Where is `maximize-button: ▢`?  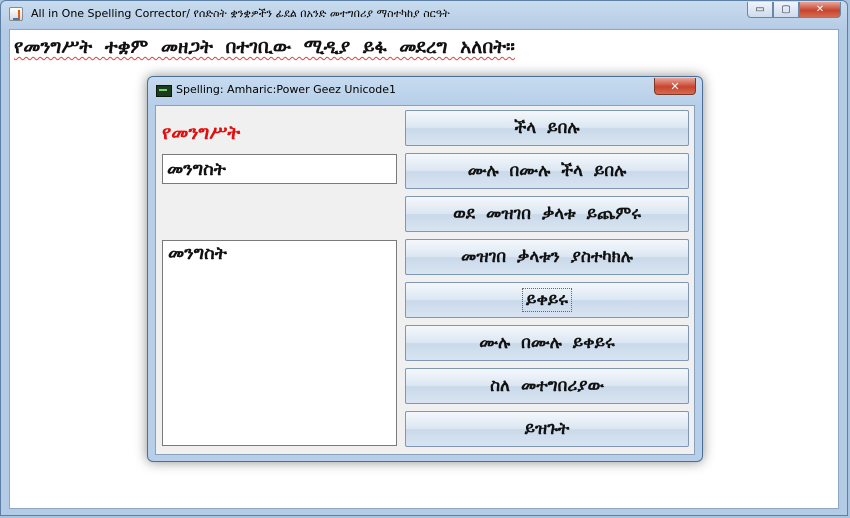 maximize-button: ▢ is located at coordinates (786, 10).